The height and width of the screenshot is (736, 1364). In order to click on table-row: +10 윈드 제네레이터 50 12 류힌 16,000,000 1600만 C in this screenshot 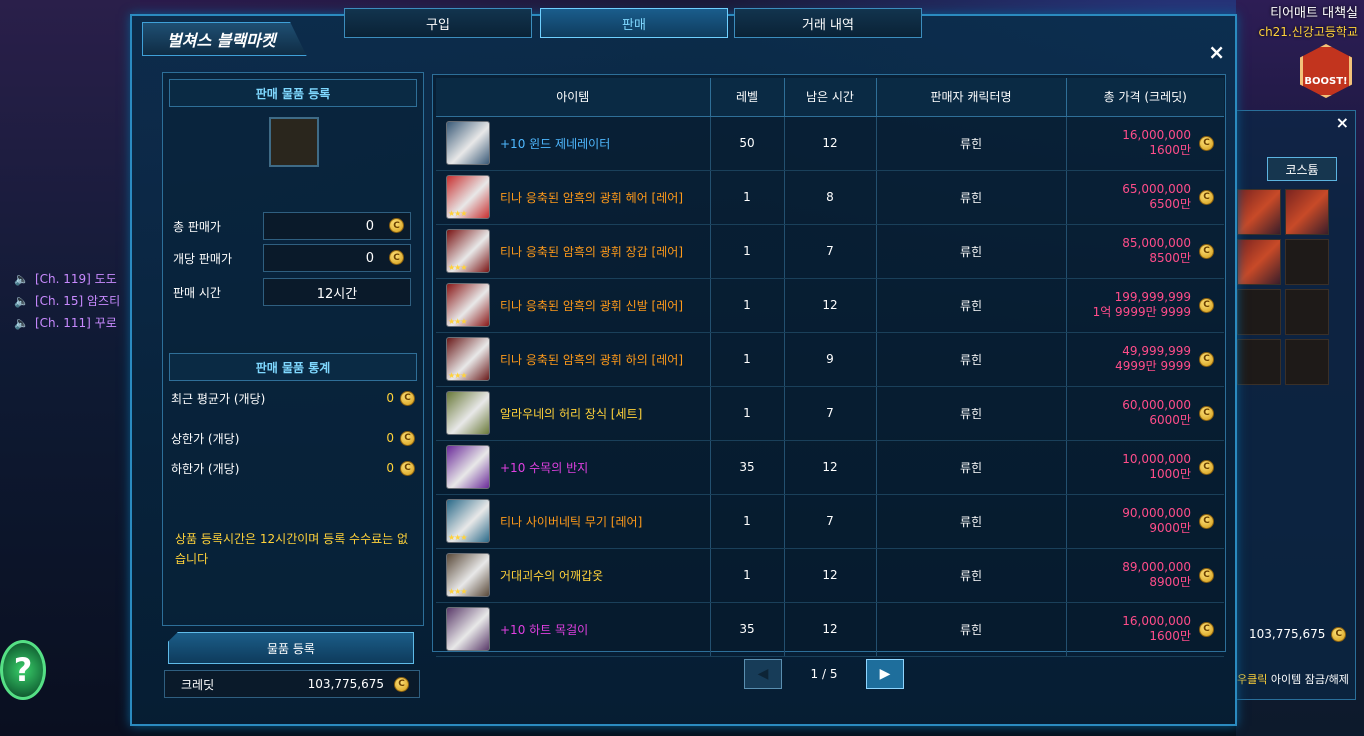, I will do `click(830, 143)`.